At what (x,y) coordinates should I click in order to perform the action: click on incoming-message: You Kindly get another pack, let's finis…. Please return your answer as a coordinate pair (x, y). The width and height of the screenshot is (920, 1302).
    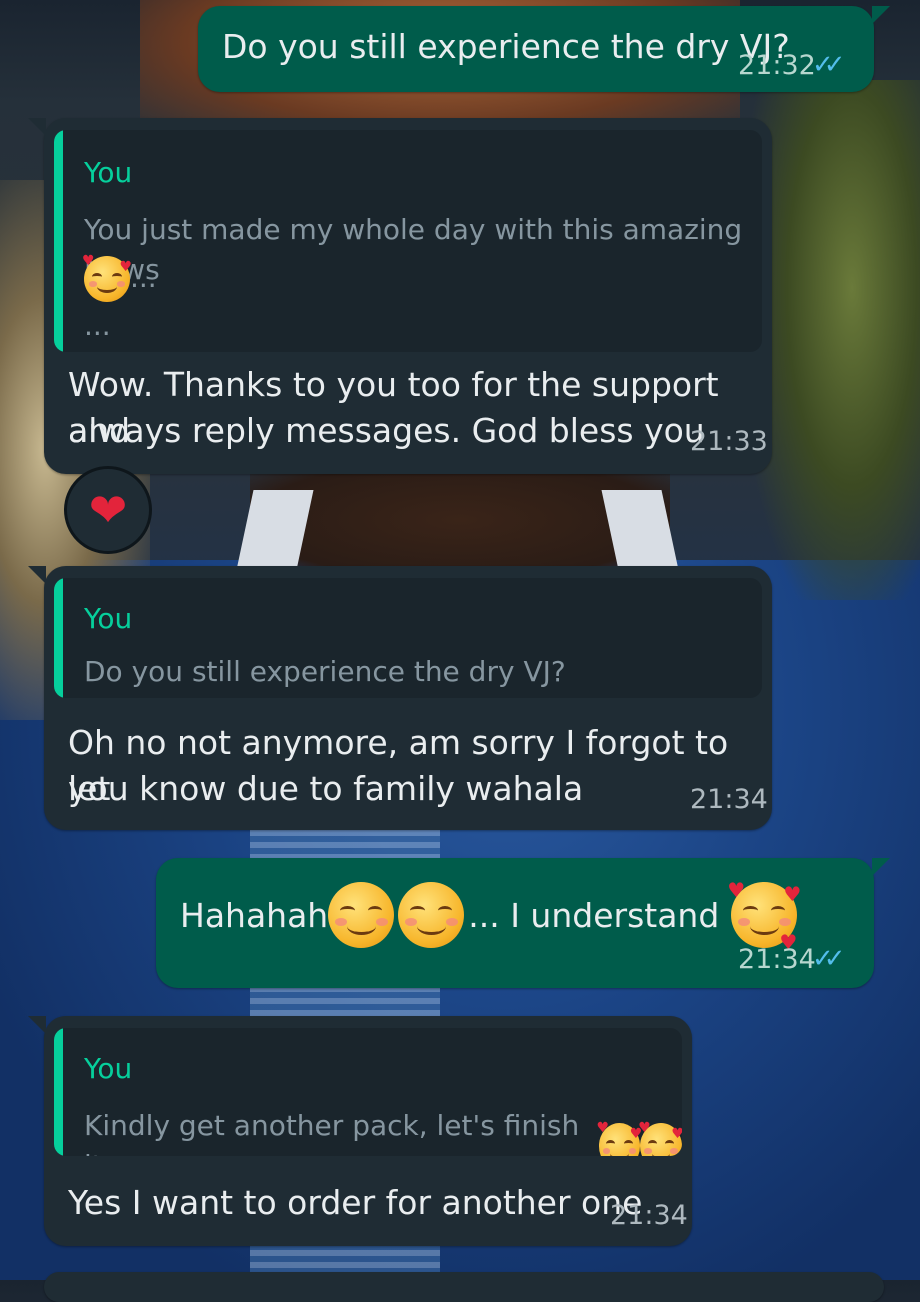
    Looking at the image, I should click on (360, 1131).